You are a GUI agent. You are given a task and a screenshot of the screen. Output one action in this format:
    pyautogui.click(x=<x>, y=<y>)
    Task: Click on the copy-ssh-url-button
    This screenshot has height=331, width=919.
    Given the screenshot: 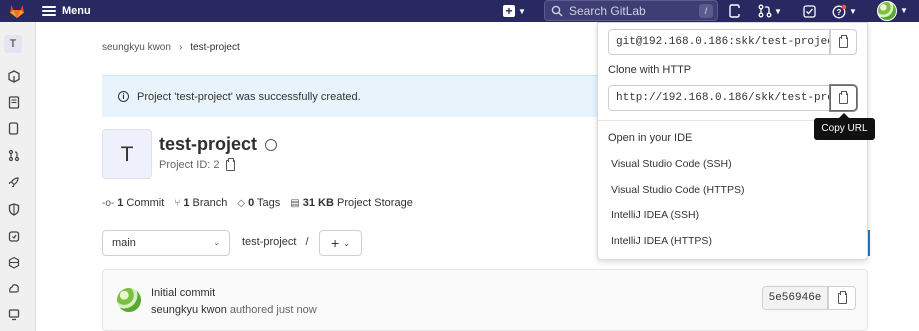 What is the action you would take?
    pyautogui.click(x=843, y=42)
    